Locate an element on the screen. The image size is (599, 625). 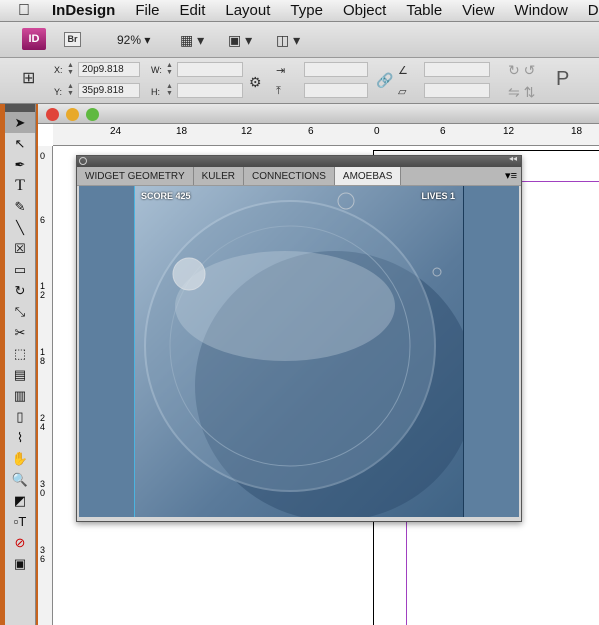
gradient-tool-icon: ▤ is located at coordinates (20, 374).